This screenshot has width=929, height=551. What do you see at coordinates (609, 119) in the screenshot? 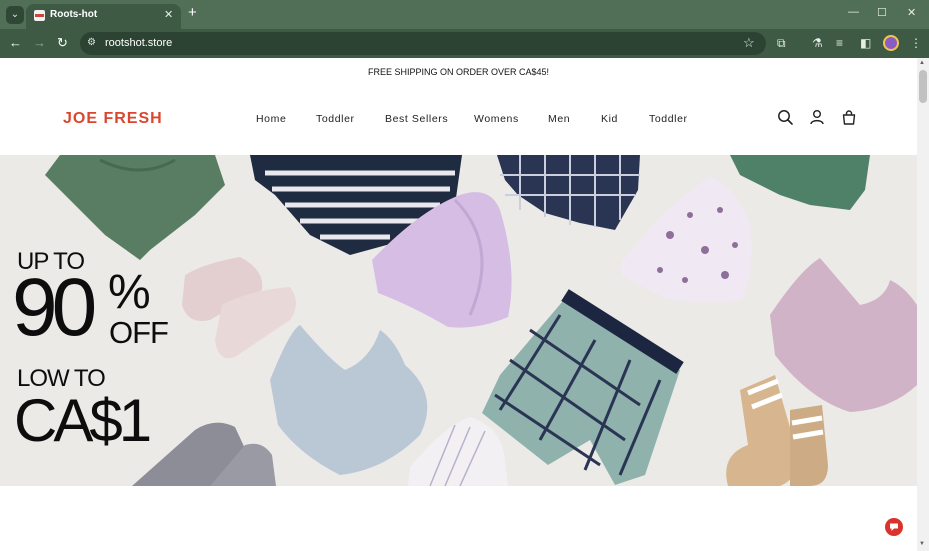
I see `nav-kid: Kid` at bounding box center [609, 119].